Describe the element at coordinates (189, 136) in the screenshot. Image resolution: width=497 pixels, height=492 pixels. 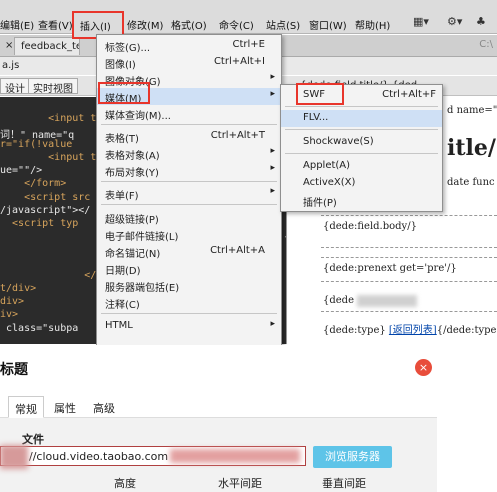
I see `menu-item-table: 表格(T) Ctrl+Alt+T` at that location.